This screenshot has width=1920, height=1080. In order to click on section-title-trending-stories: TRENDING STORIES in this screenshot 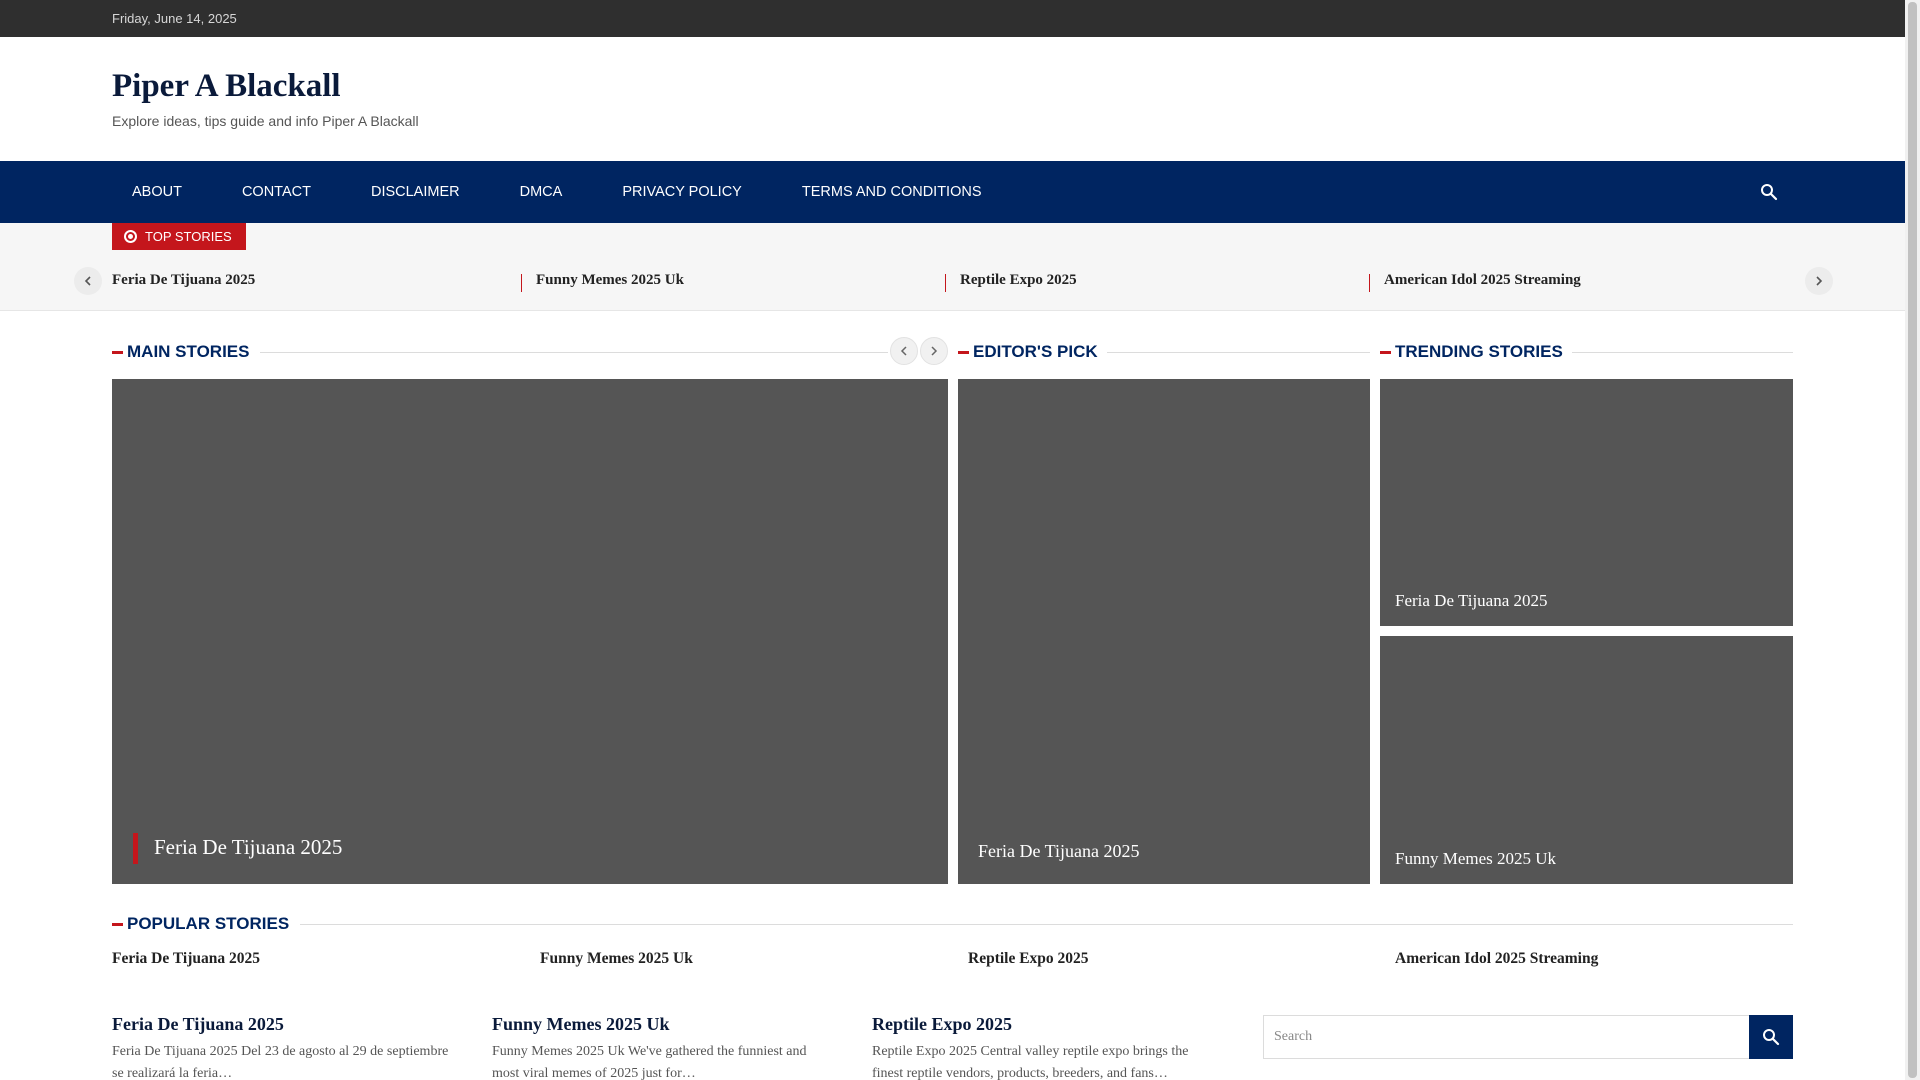, I will do `click(1471, 352)`.